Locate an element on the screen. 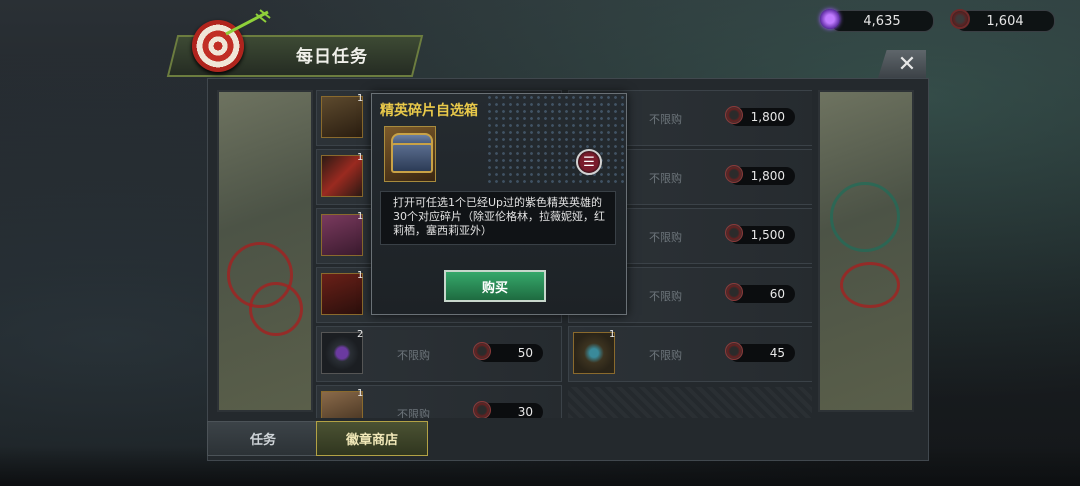 The width and height of the screenshot is (1080, 486). popup-title: 精英碎片自选箱 is located at coordinates (429, 111).